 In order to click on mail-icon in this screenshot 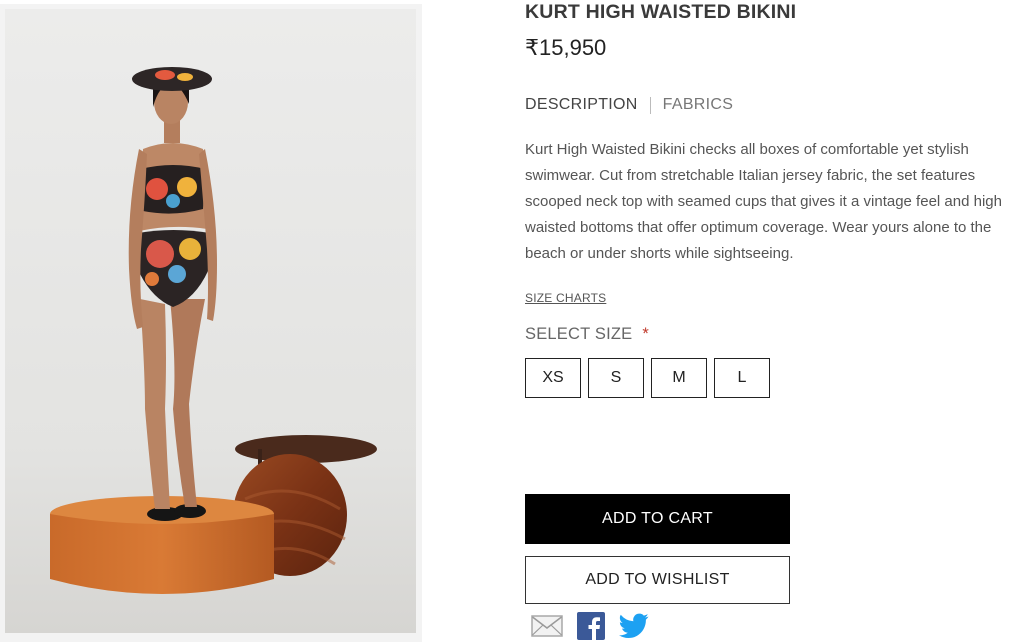, I will do `click(547, 628)`.